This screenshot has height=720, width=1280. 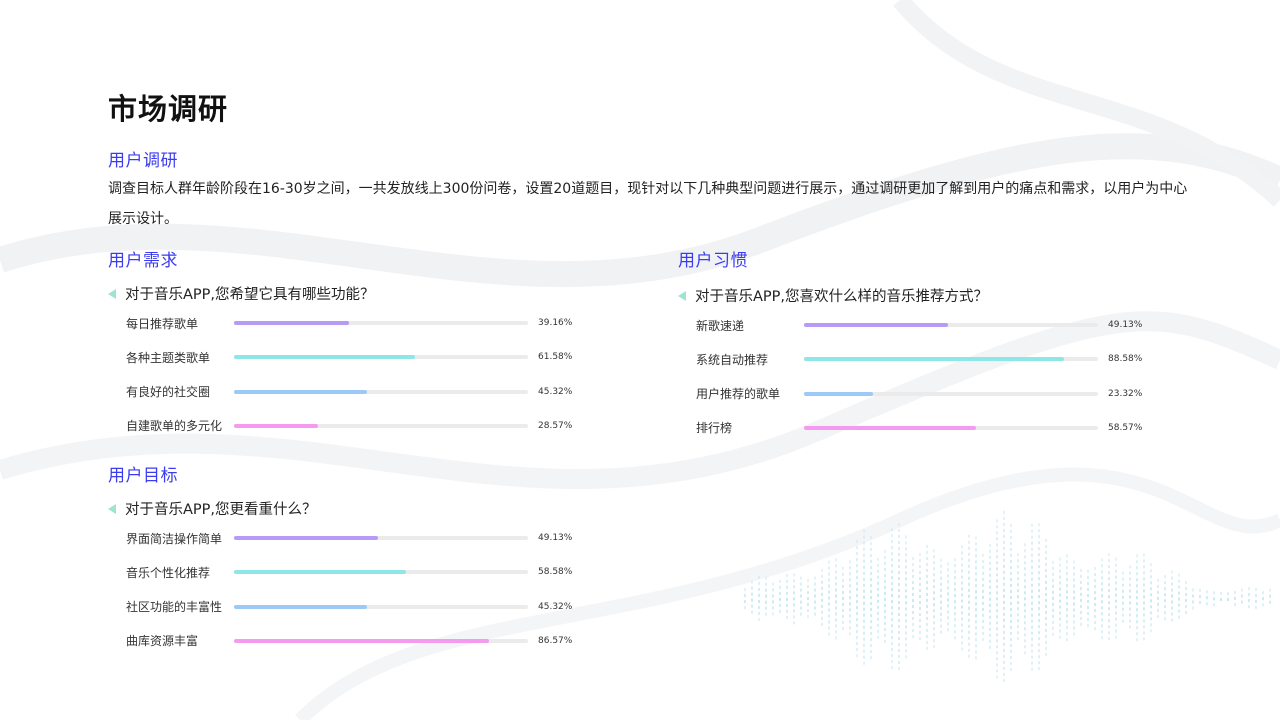 I want to click on section-title-user-habits: 用户习惯, so click(x=713, y=261).